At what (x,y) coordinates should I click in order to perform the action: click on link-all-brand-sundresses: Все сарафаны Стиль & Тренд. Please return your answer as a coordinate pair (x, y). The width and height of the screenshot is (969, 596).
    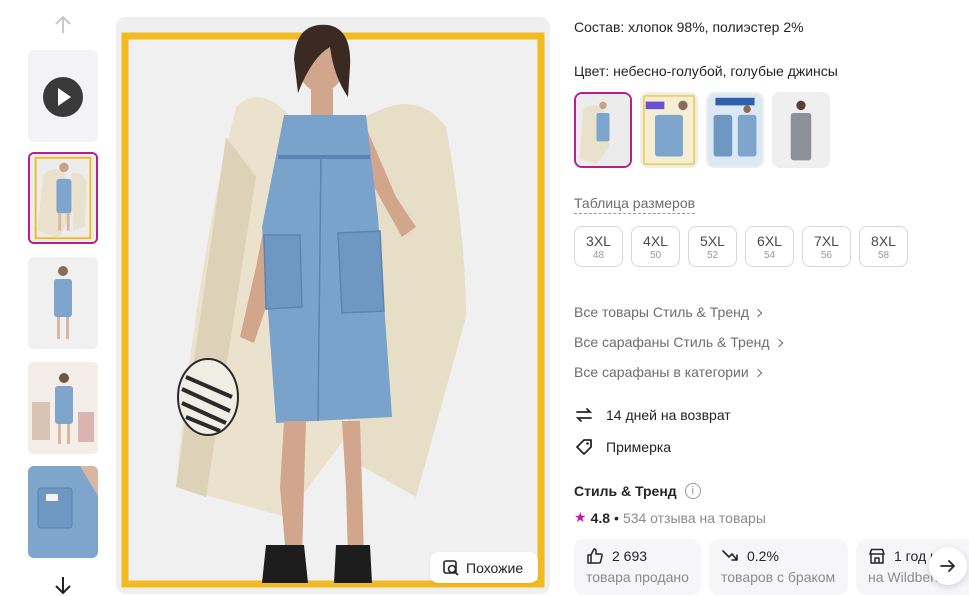
    Looking at the image, I should click on (678, 342).